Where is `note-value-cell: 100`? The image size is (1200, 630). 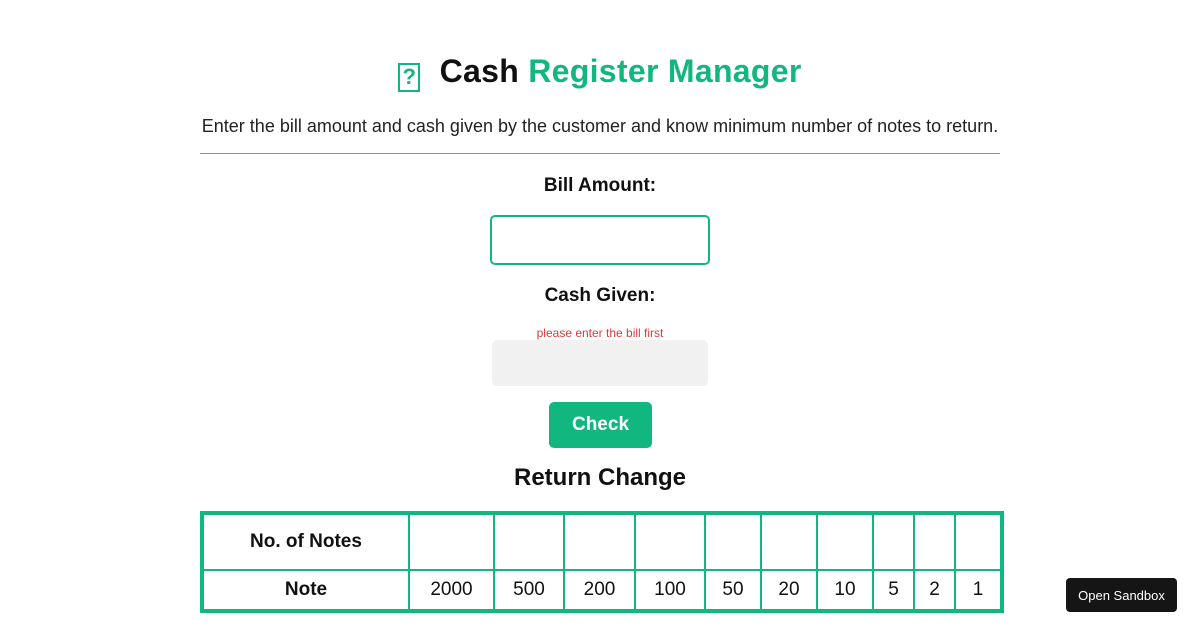 note-value-cell: 100 is located at coordinates (670, 590).